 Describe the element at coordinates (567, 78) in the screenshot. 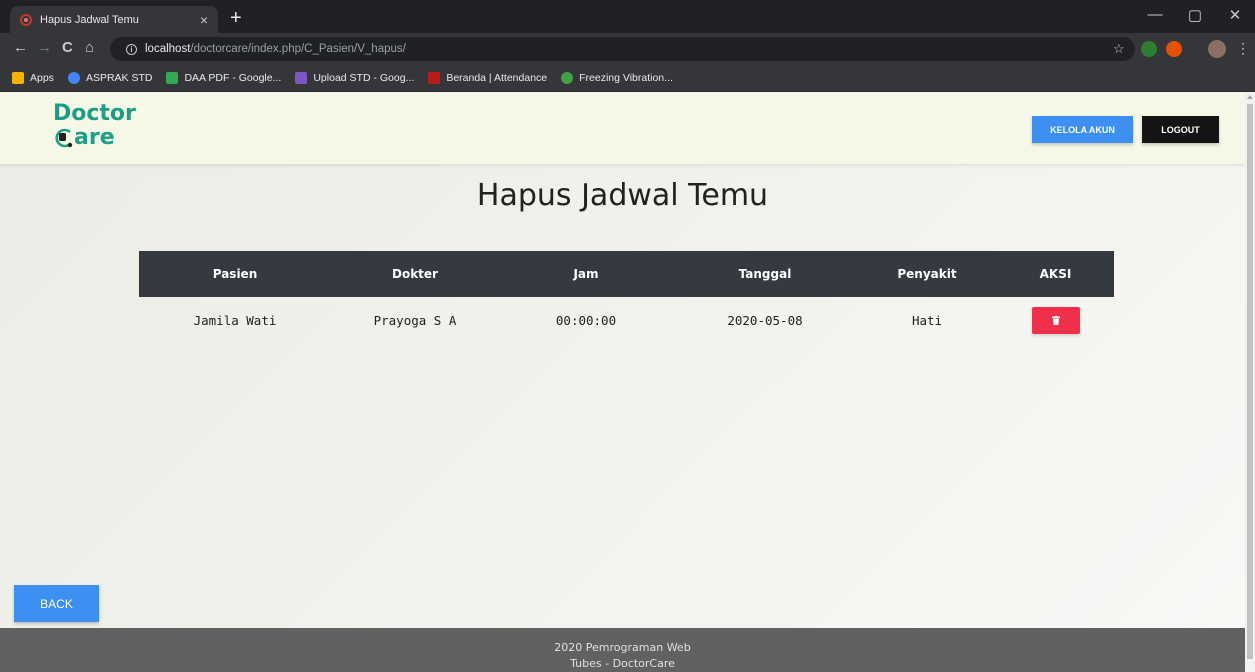

I see `freezing-icon` at that location.